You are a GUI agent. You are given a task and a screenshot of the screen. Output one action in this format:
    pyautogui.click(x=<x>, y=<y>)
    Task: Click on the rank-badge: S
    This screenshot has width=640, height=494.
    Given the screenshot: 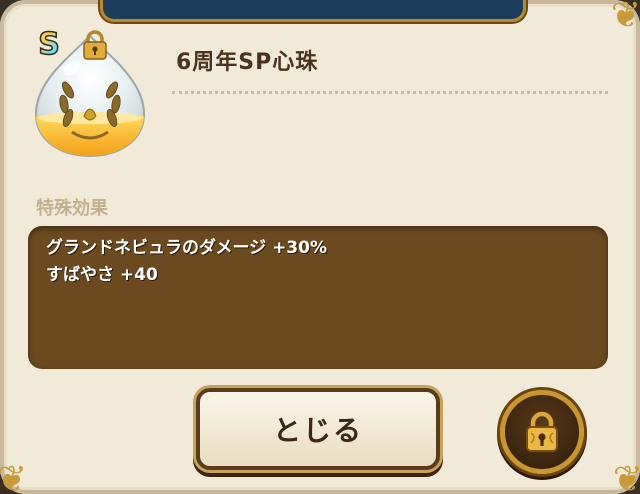 What is the action you would take?
    pyautogui.click(x=49, y=45)
    